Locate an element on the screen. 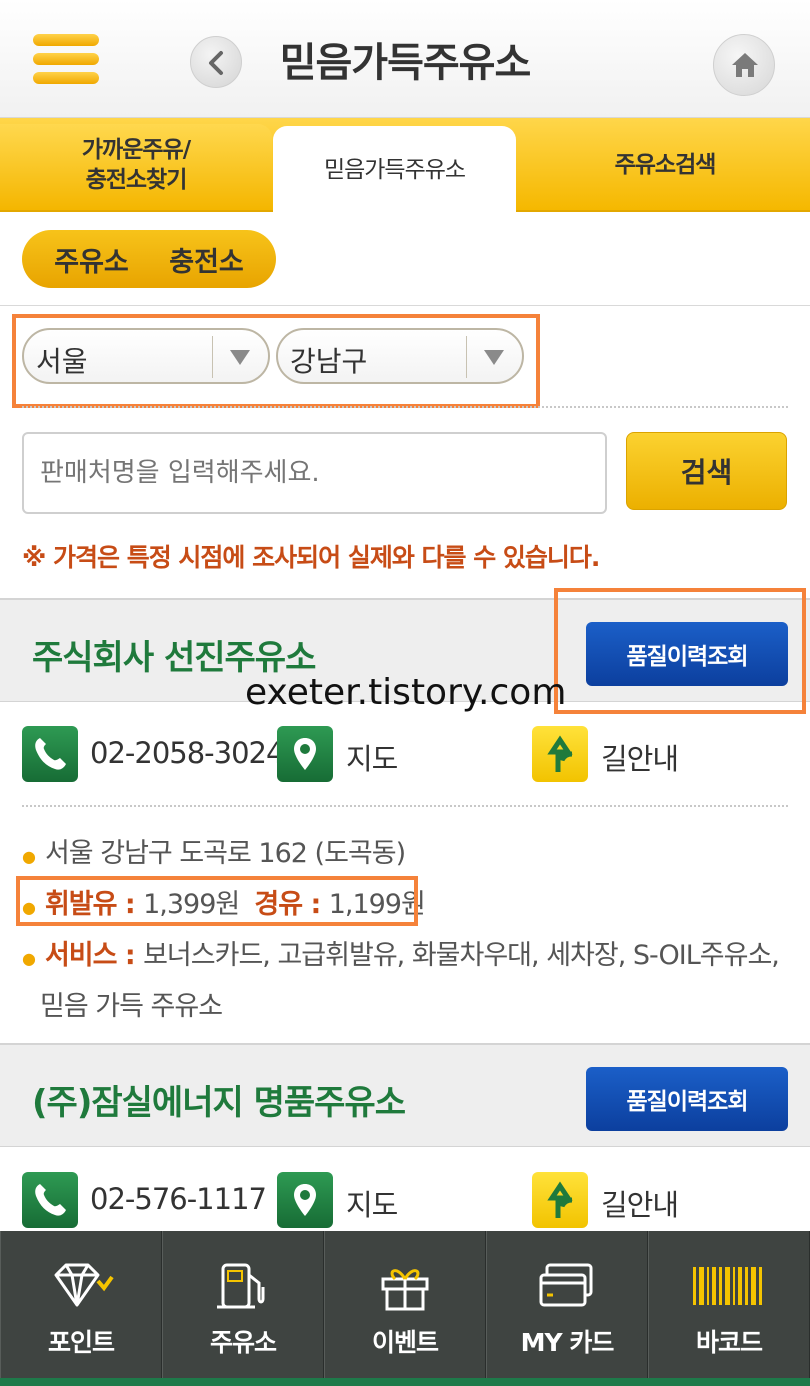  region-selector: 서울 강남구 is located at coordinates (405, 362).